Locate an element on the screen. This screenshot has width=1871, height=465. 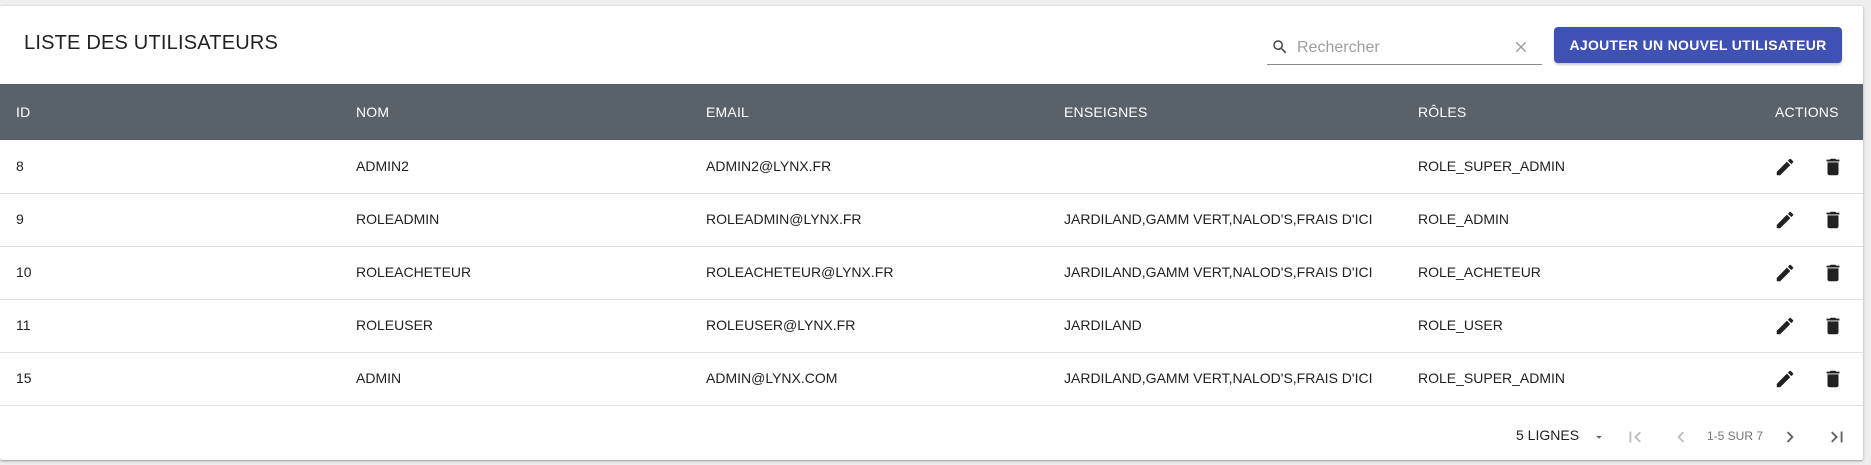
rows-per-page-label: 5 LIGNES is located at coordinates (1548, 435).